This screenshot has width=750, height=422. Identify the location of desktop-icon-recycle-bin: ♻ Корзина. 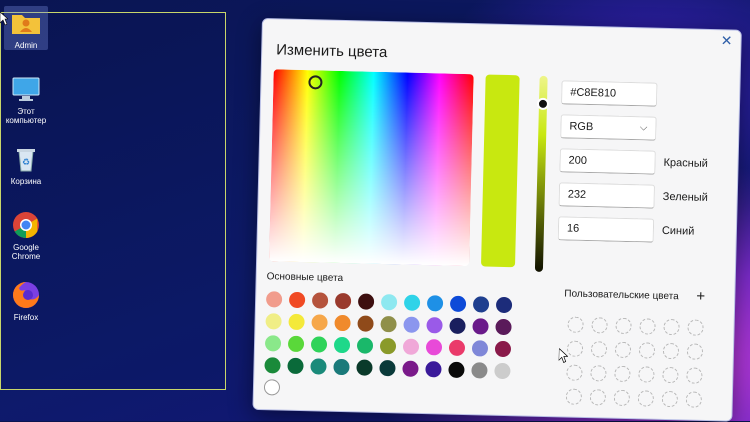
(26, 164).